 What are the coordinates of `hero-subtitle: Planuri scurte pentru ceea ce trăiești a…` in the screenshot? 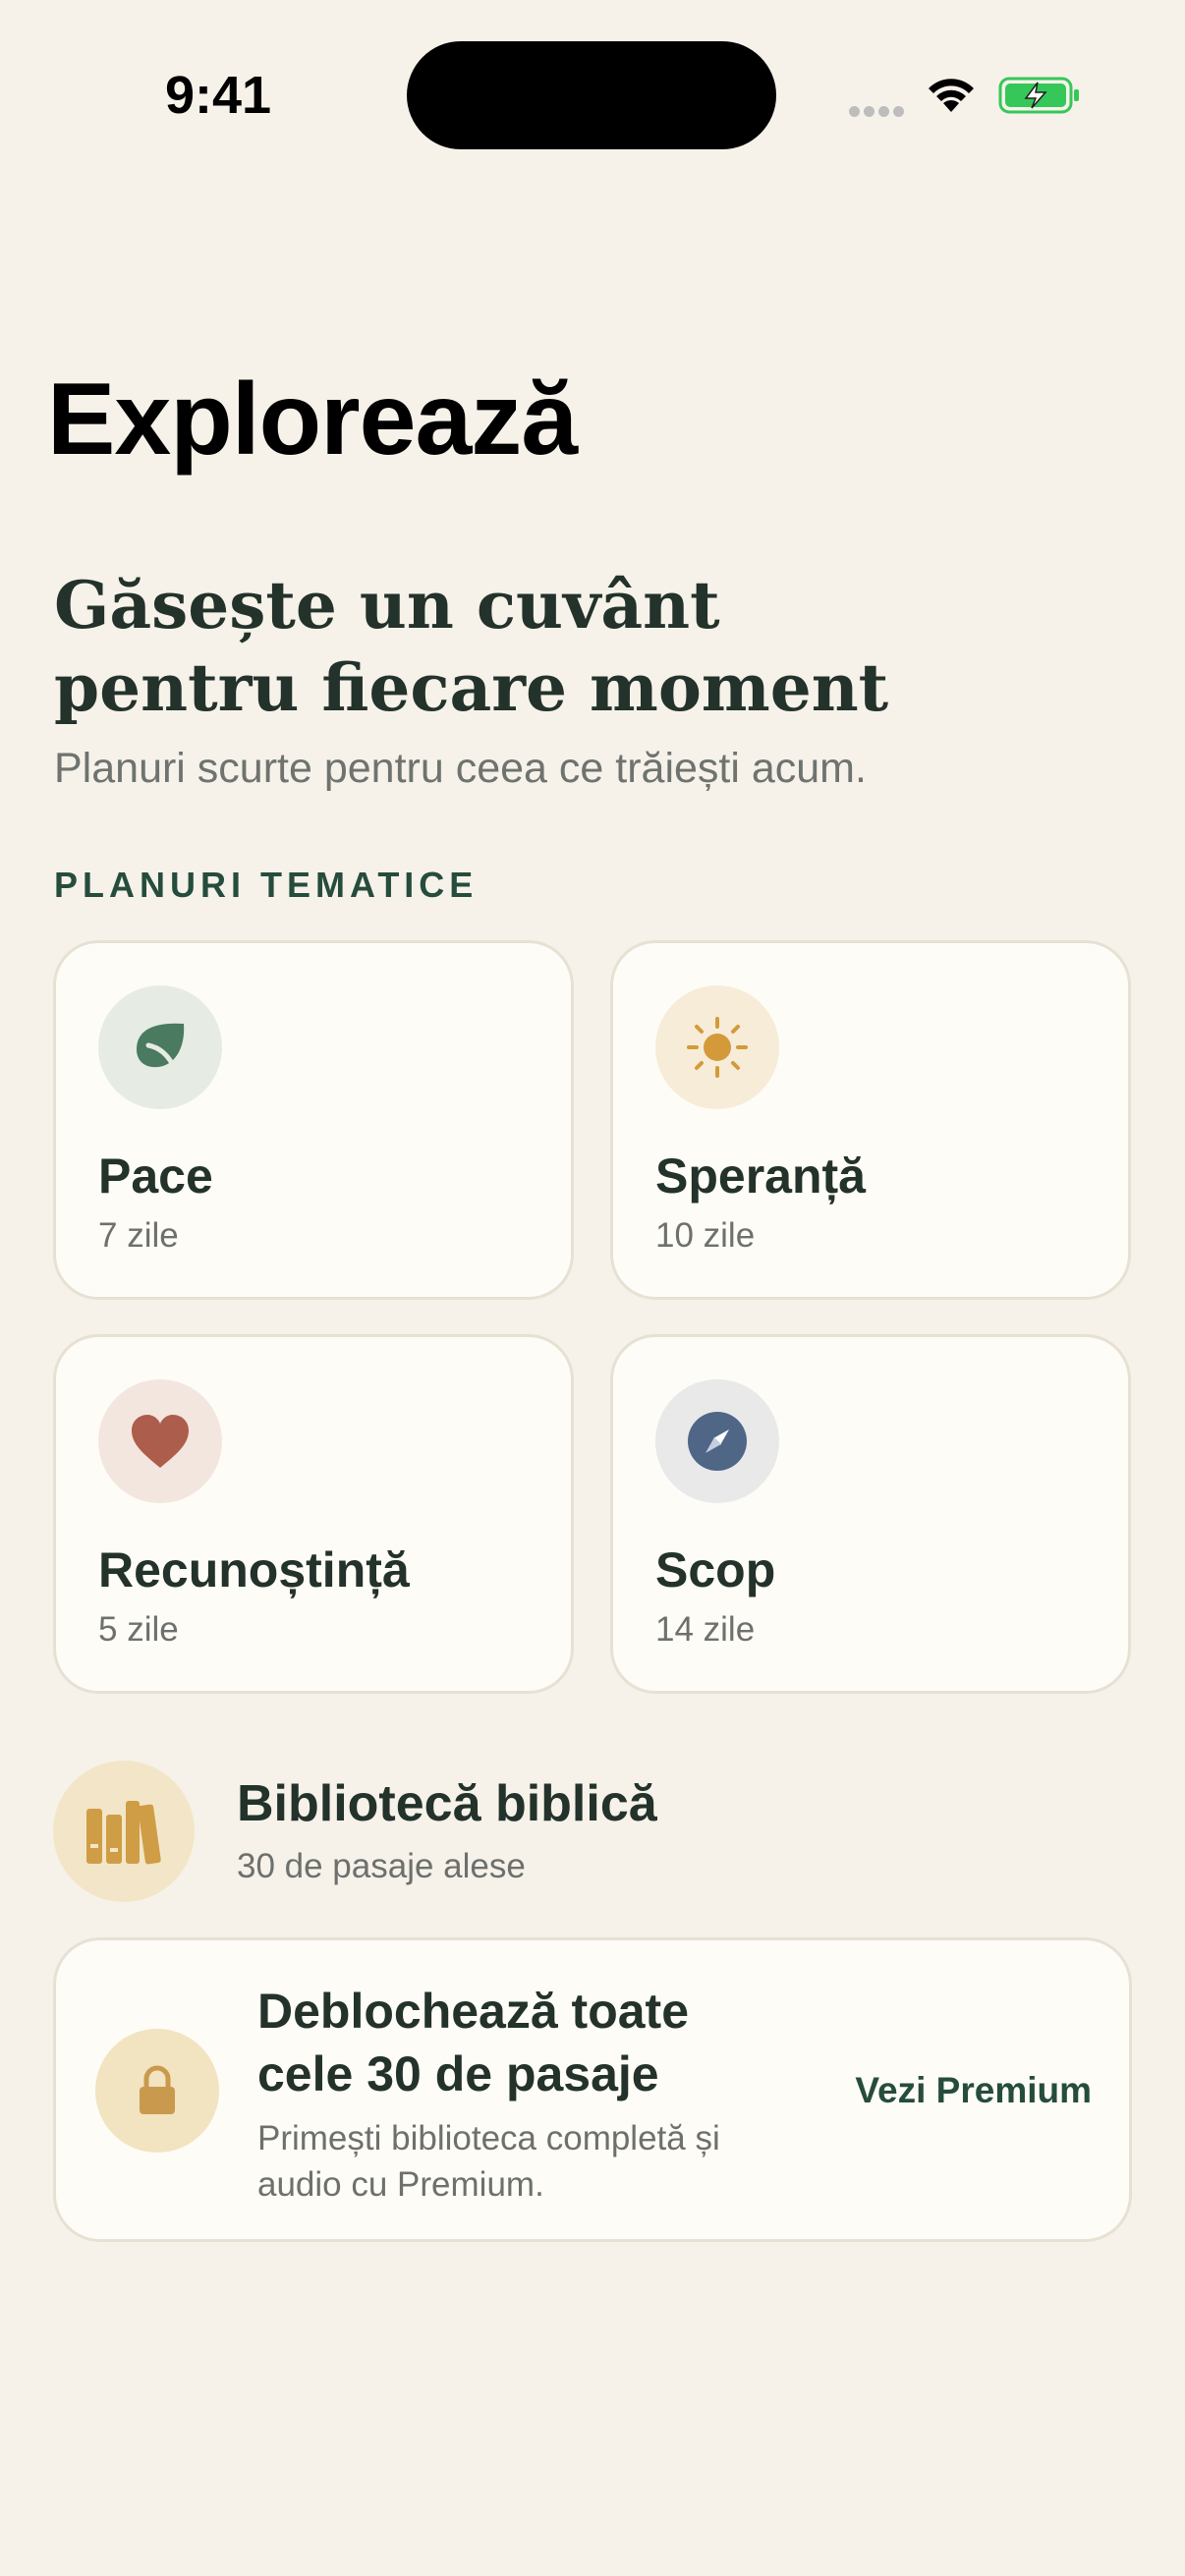 It's located at (461, 768).